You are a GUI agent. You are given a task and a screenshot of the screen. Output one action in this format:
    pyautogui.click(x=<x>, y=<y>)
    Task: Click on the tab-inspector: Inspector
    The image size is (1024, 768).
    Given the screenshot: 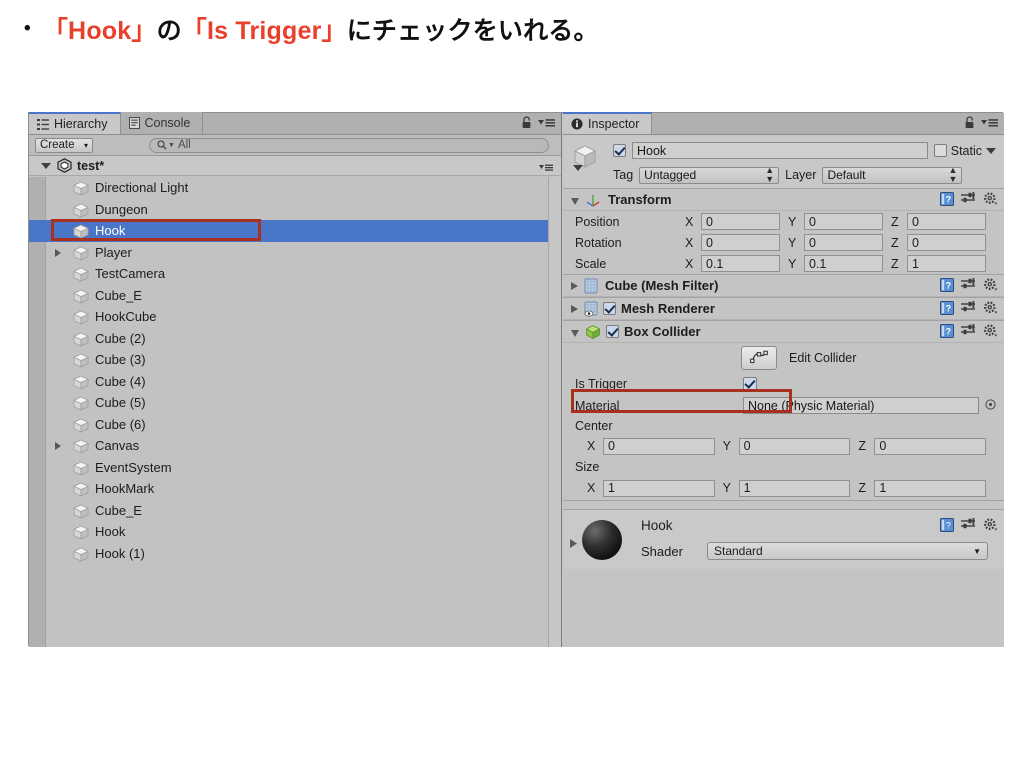 What is the action you would take?
    pyautogui.click(x=608, y=123)
    